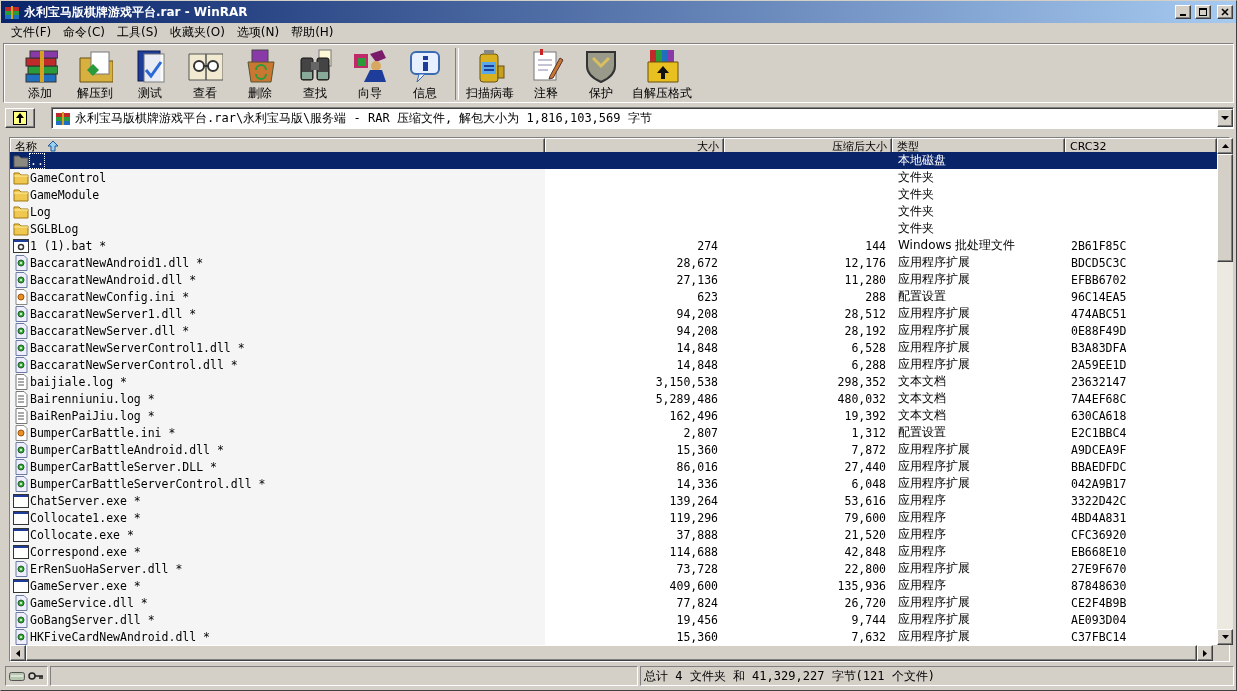 This screenshot has width=1237, height=691. I want to click on toolbar-button: 自解压格式, so click(662, 75).